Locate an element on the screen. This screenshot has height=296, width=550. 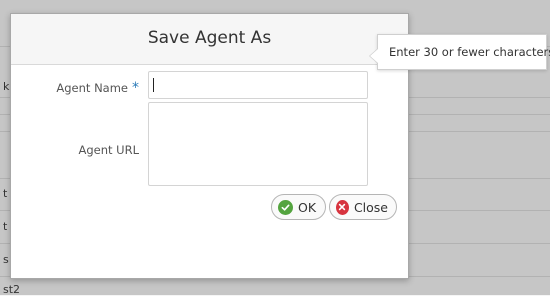
check-circle-icon is located at coordinates (285, 207).